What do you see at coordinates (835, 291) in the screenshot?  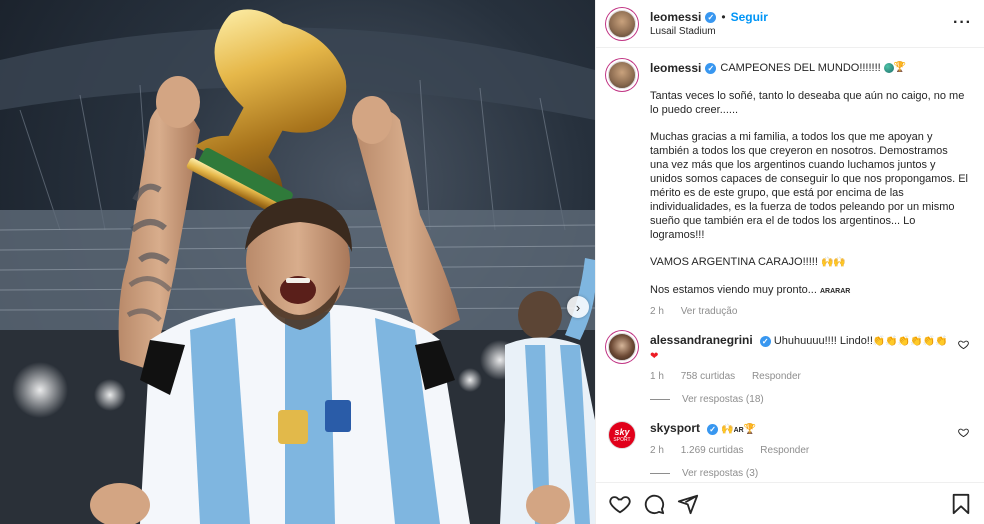 I see `caption-tag: ARARAR` at bounding box center [835, 291].